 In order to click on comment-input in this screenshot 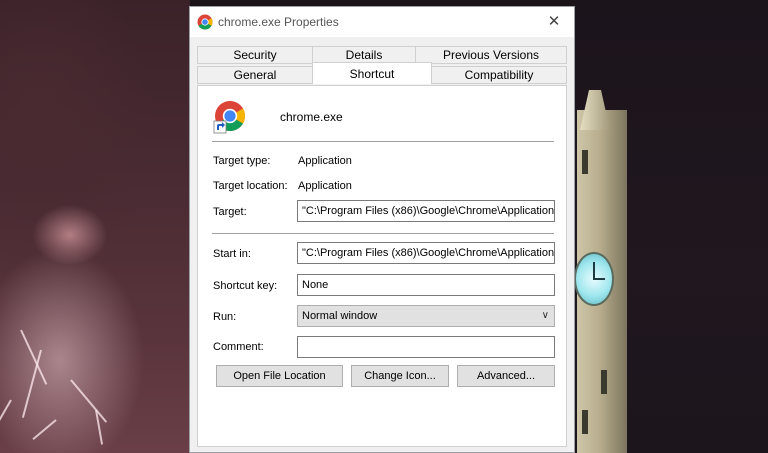, I will do `click(426, 347)`.